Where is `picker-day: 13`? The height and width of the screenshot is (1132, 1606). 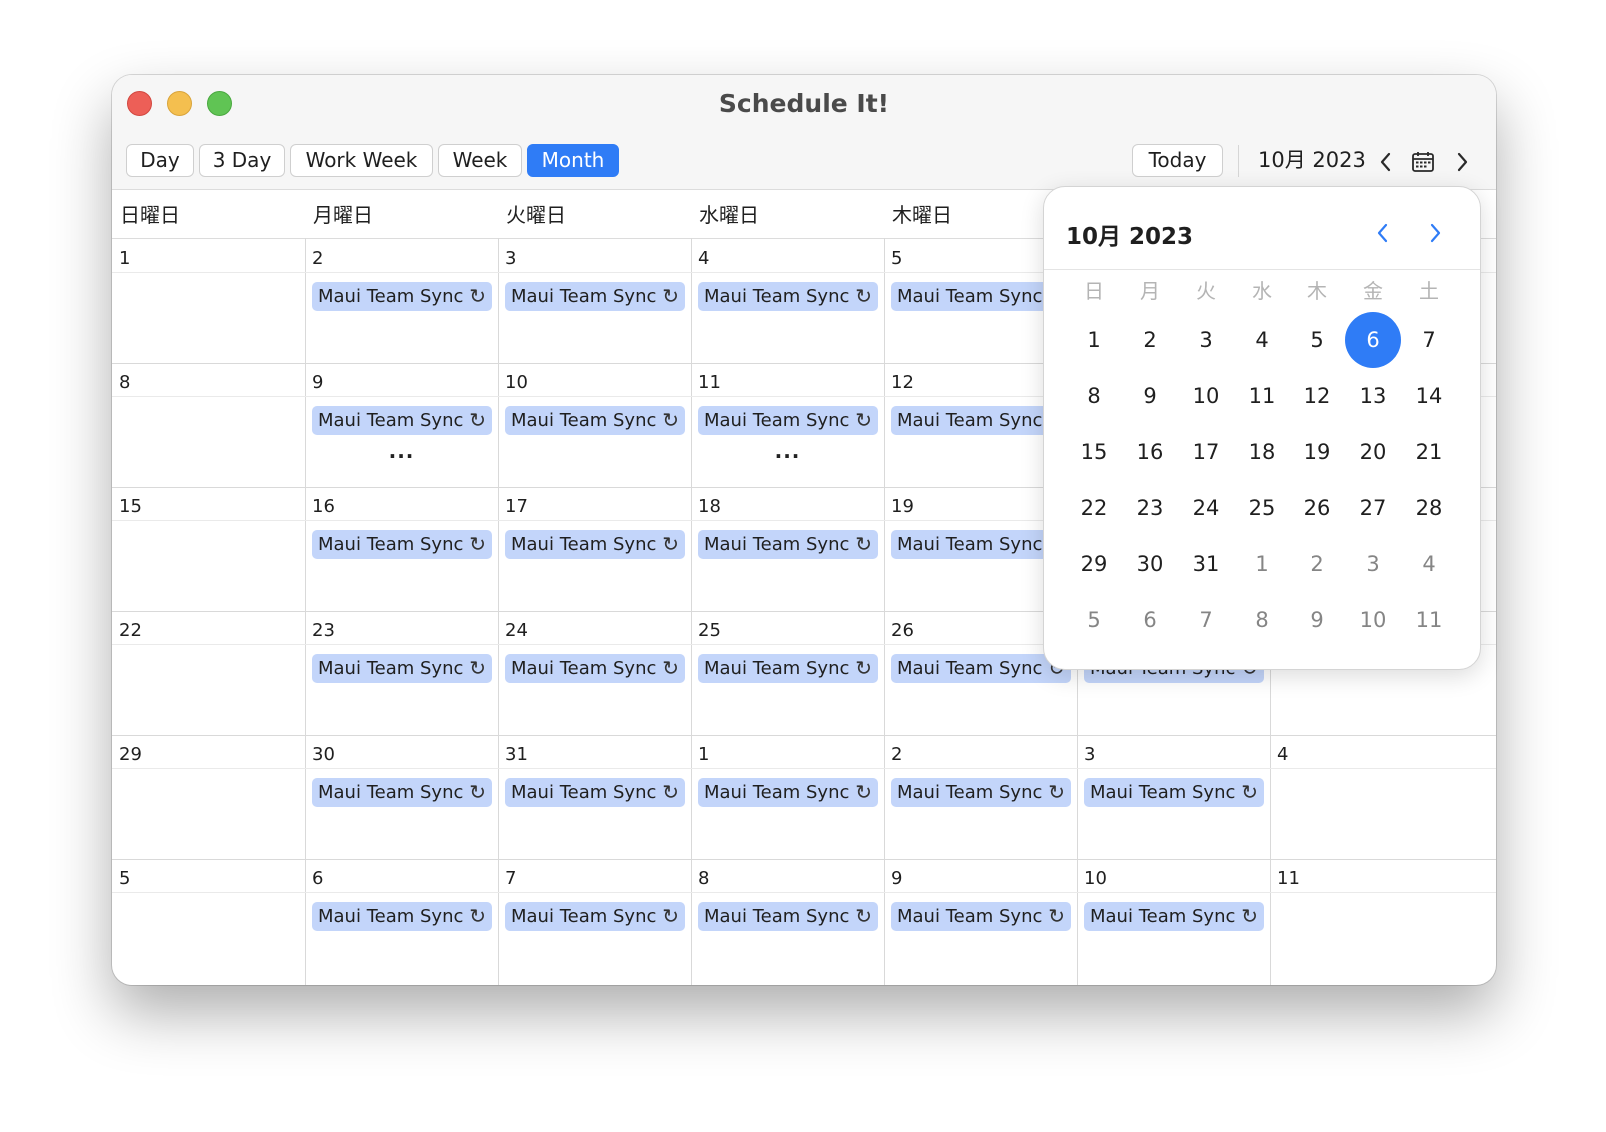 picker-day: 13 is located at coordinates (1373, 396).